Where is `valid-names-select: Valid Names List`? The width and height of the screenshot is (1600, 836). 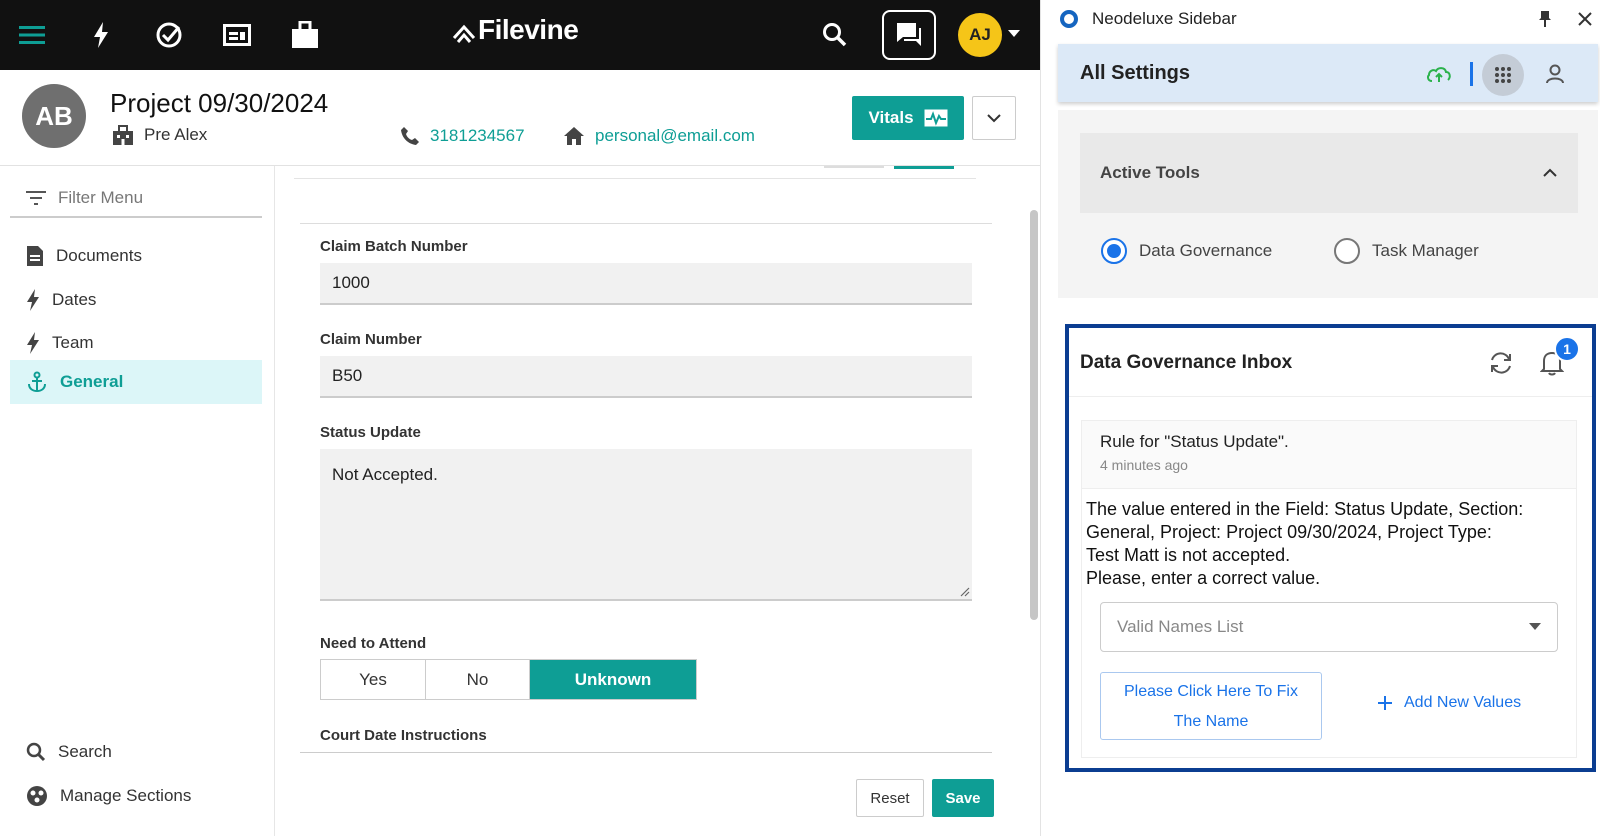
valid-names-select: Valid Names List is located at coordinates (1329, 627).